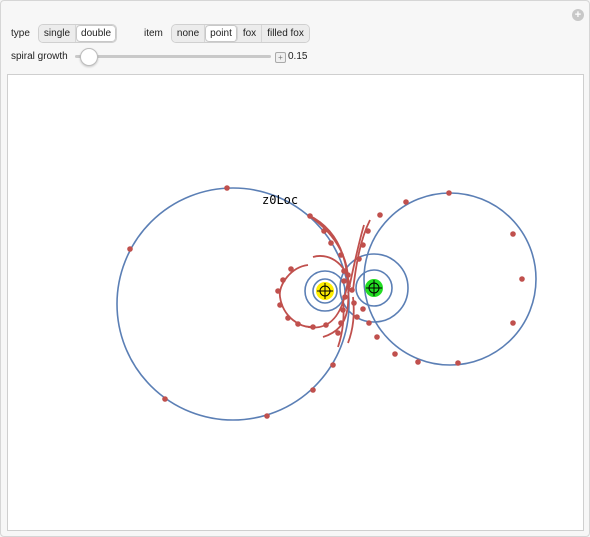  I want to click on item-label: item, so click(153, 33).